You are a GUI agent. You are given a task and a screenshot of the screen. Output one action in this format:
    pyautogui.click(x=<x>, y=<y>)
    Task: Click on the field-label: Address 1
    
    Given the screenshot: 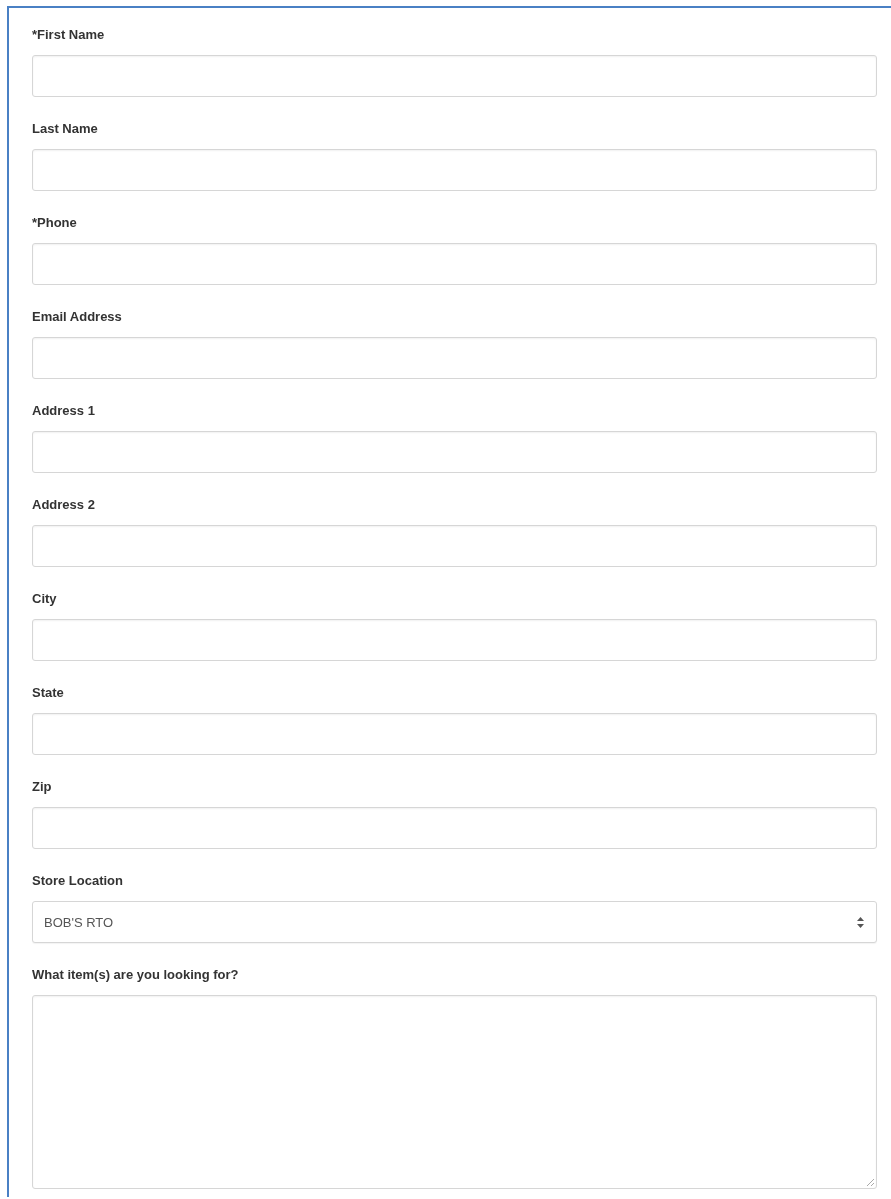 What is the action you would take?
    pyautogui.click(x=64, y=411)
    